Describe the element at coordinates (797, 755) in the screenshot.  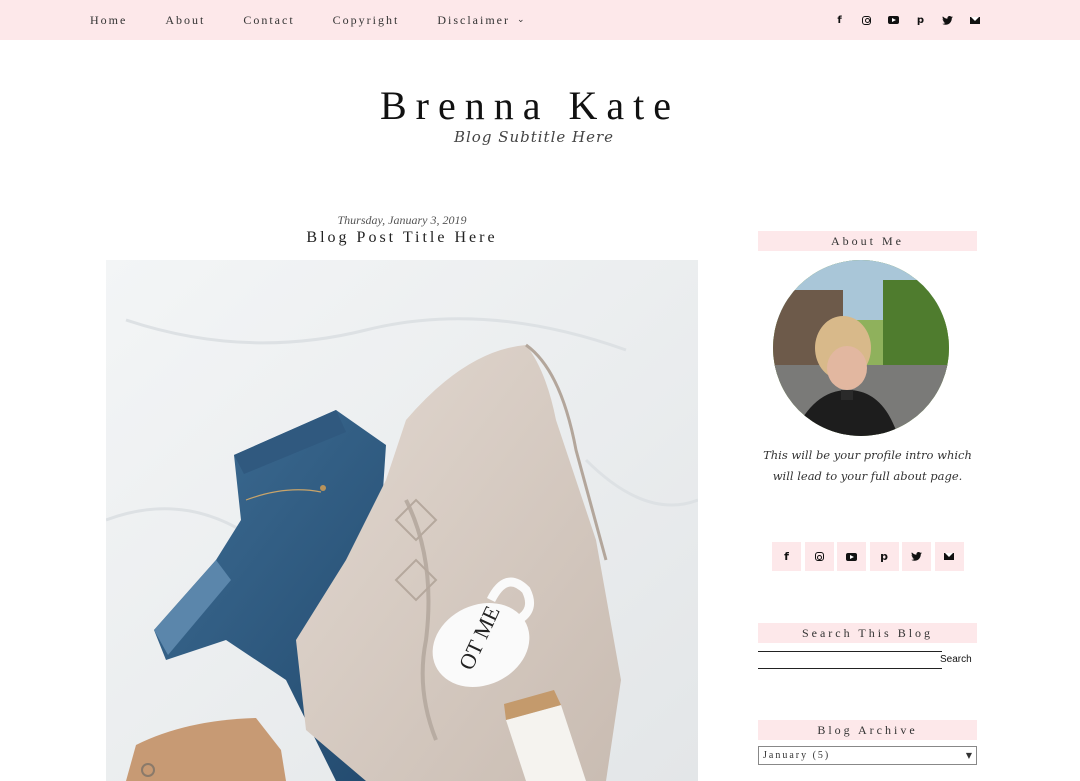
I see `archive-selected-value: January (5)` at that location.